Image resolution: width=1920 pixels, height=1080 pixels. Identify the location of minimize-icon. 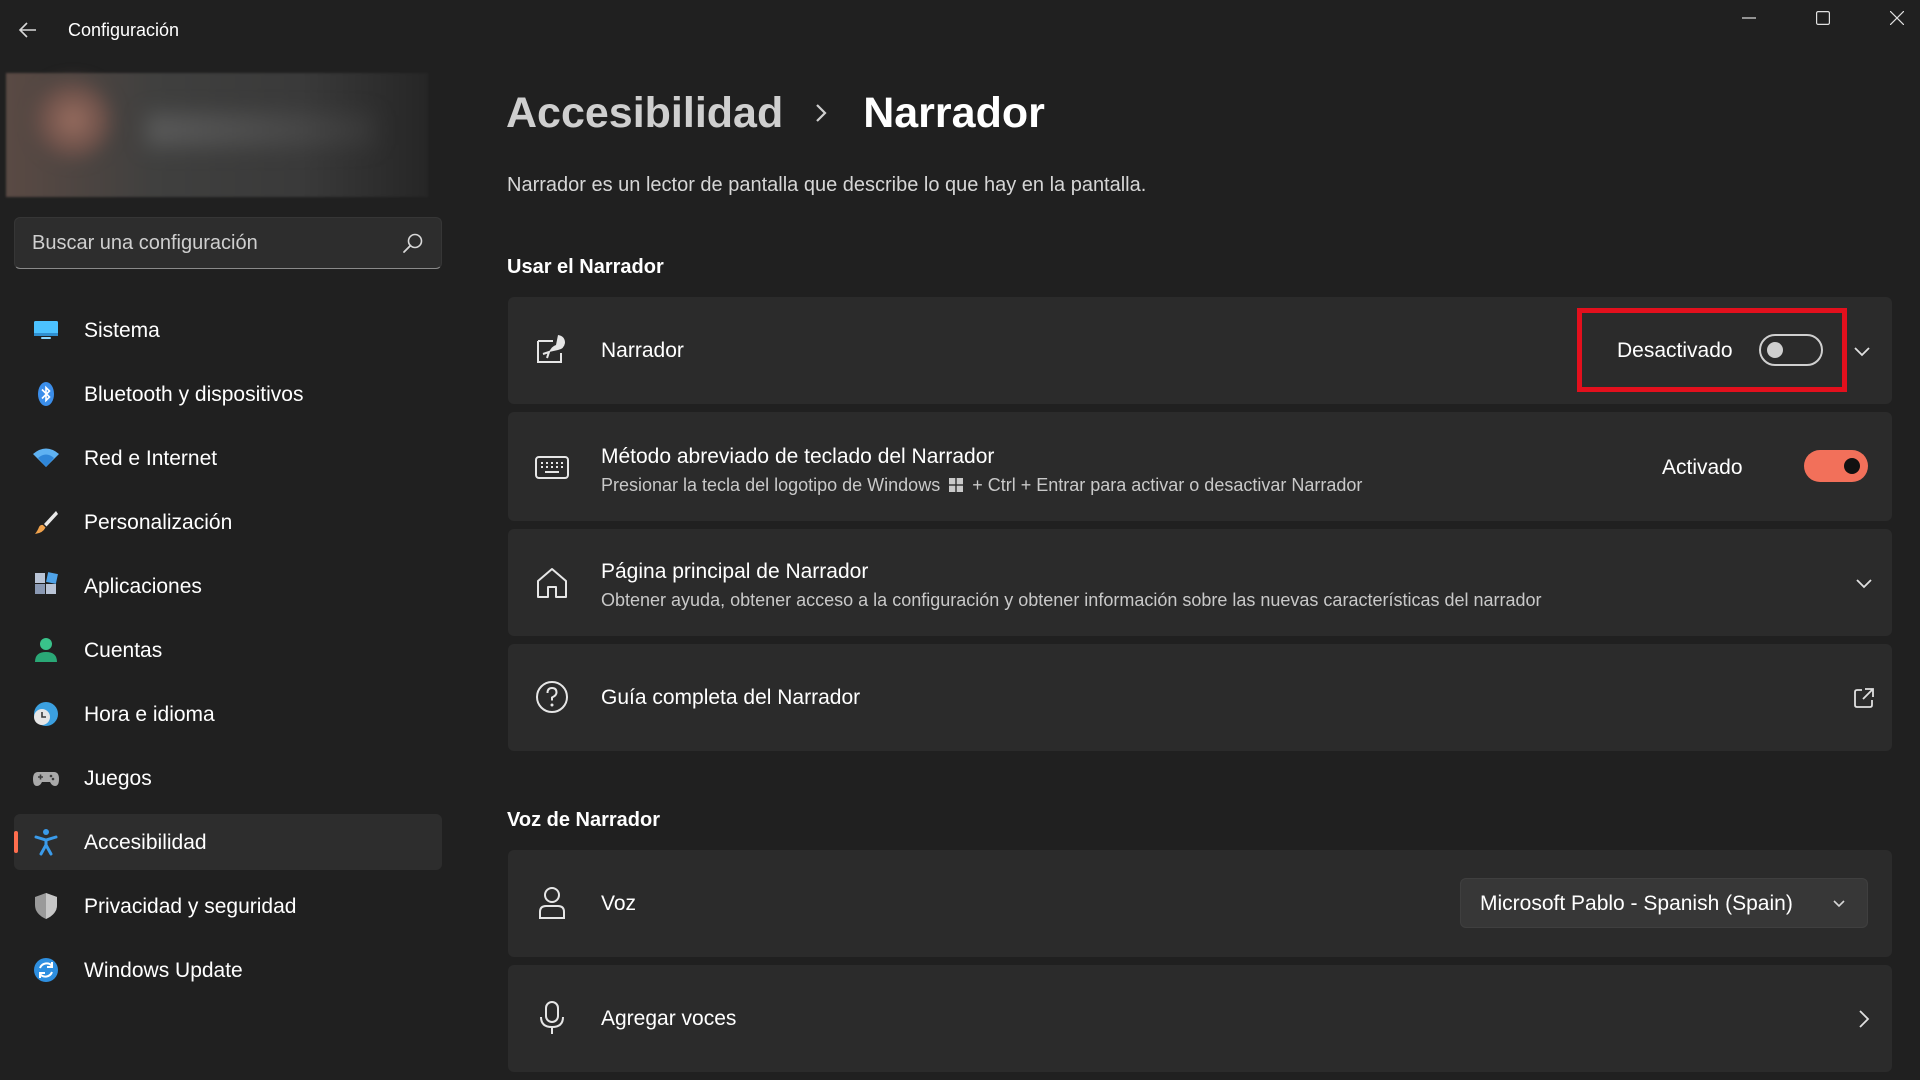
(1748, 18).